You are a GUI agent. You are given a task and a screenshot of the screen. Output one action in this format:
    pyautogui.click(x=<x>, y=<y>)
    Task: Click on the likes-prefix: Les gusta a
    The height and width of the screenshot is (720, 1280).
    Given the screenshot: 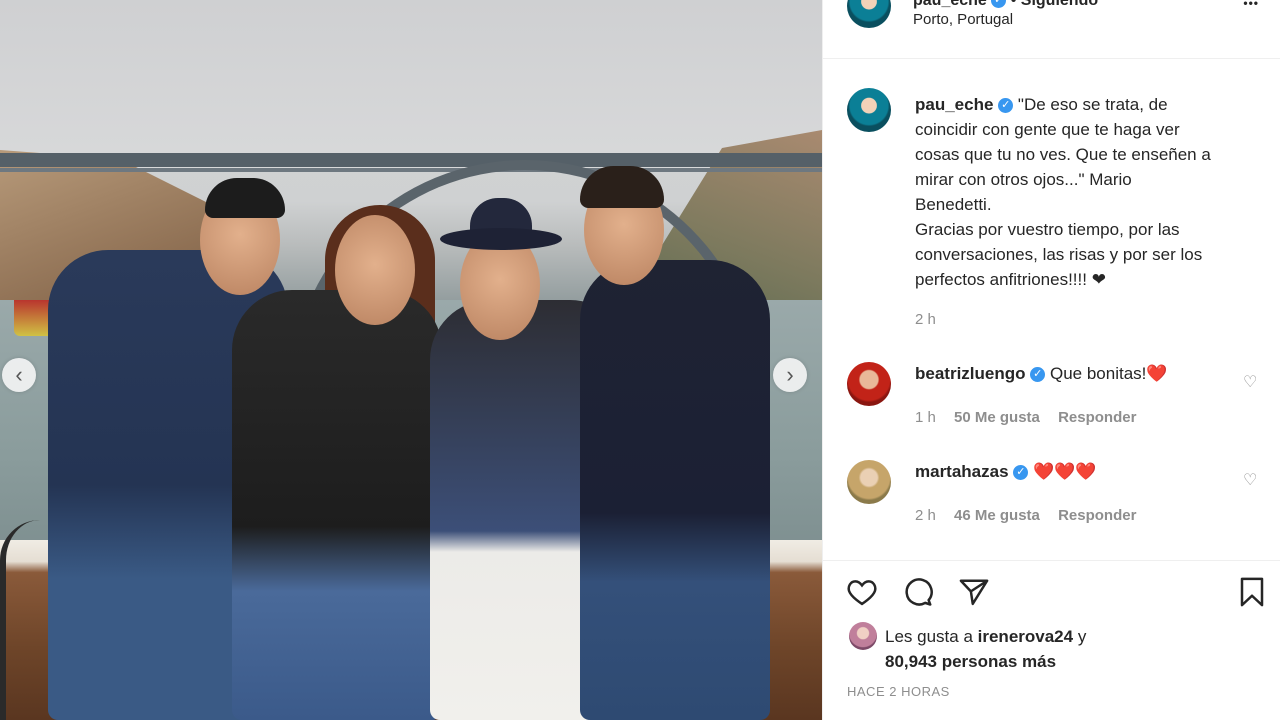 What is the action you would take?
    pyautogui.click(x=929, y=636)
    